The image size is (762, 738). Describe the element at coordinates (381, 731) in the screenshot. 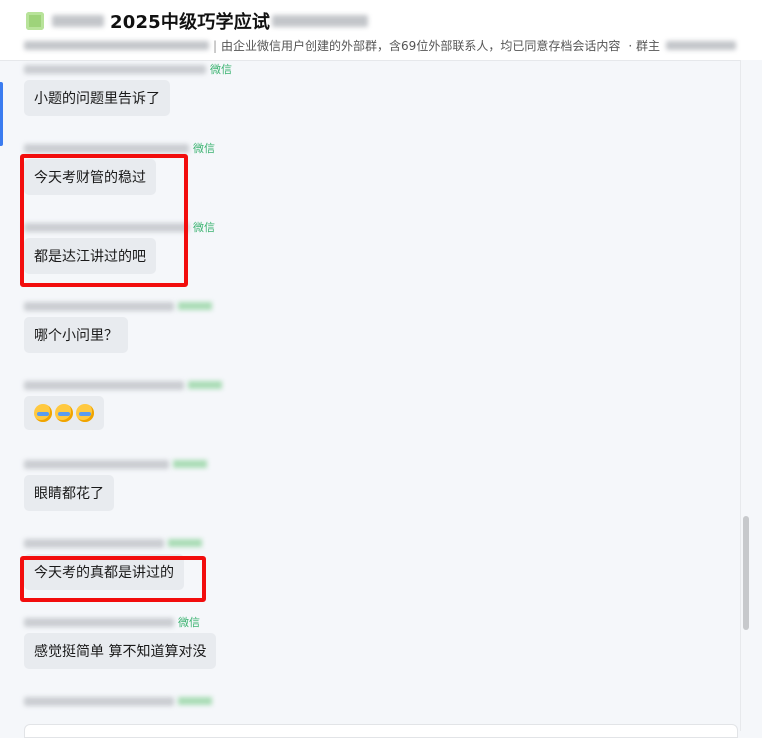

I see `message-input-area` at that location.